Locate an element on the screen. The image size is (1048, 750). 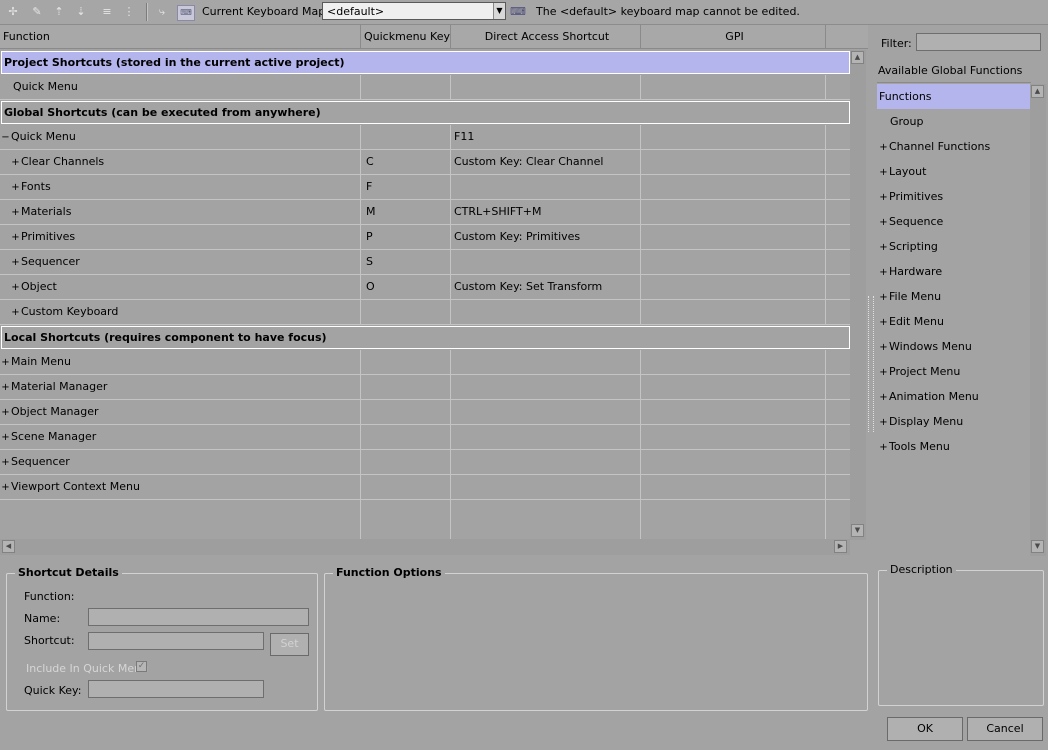
keyboard-map-edit-icon: ⌨ is located at coordinates (518, 12).